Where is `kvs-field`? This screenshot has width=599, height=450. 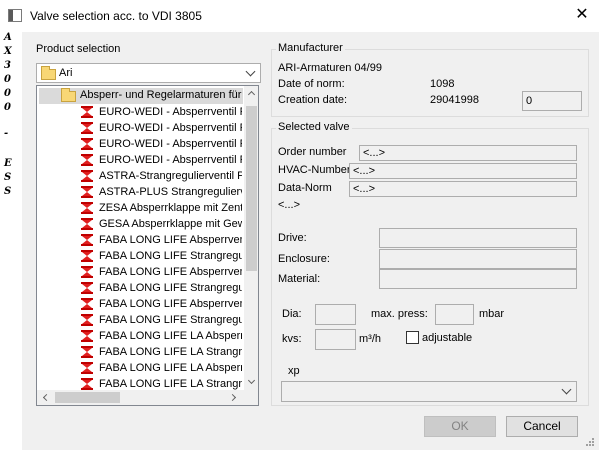
kvs-field is located at coordinates (335, 339).